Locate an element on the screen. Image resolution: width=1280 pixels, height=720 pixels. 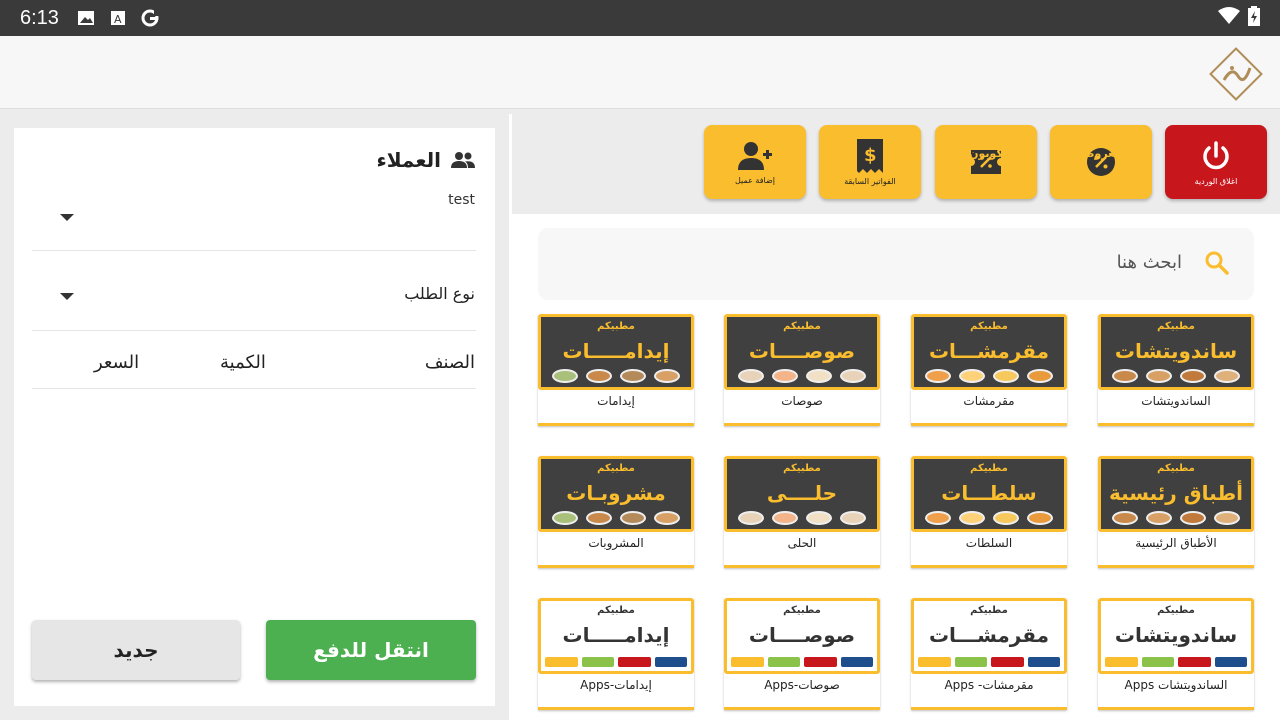
close-shift-label: اغلاق الوردية is located at coordinates (1216, 181).